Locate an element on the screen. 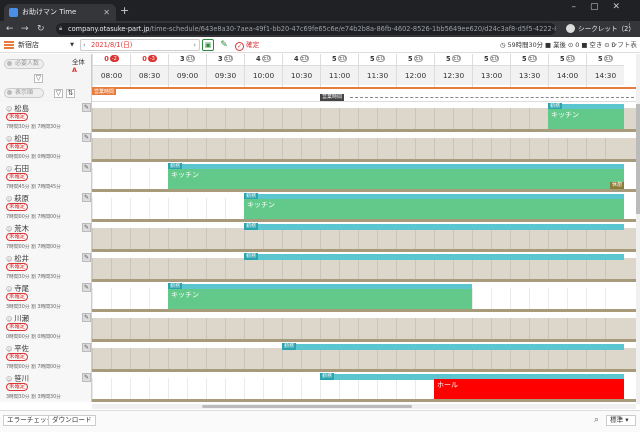 This screenshot has width=640, height=432. browser-tab: お助けマン Time ✕ is located at coordinates (60, 12).